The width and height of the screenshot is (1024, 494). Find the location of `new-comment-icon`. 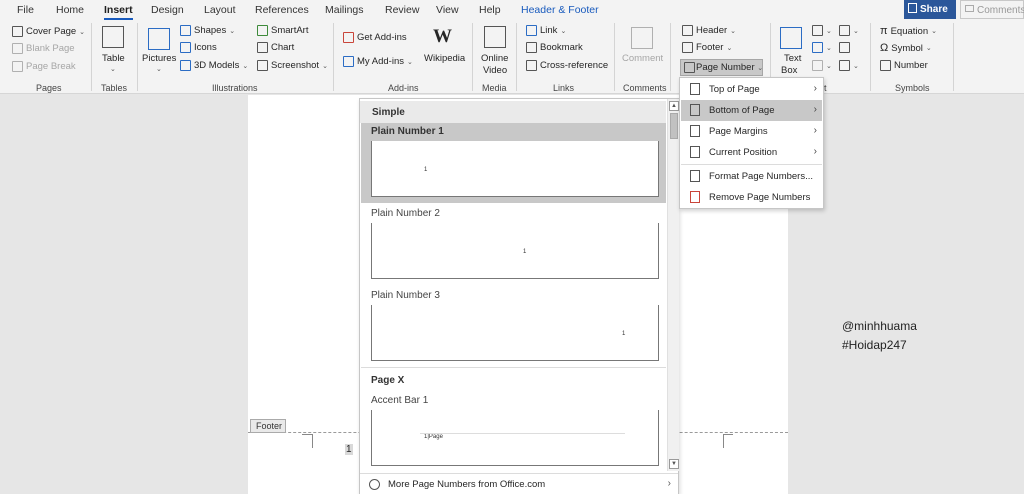

new-comment-icon is located at coordinates (642, 38).